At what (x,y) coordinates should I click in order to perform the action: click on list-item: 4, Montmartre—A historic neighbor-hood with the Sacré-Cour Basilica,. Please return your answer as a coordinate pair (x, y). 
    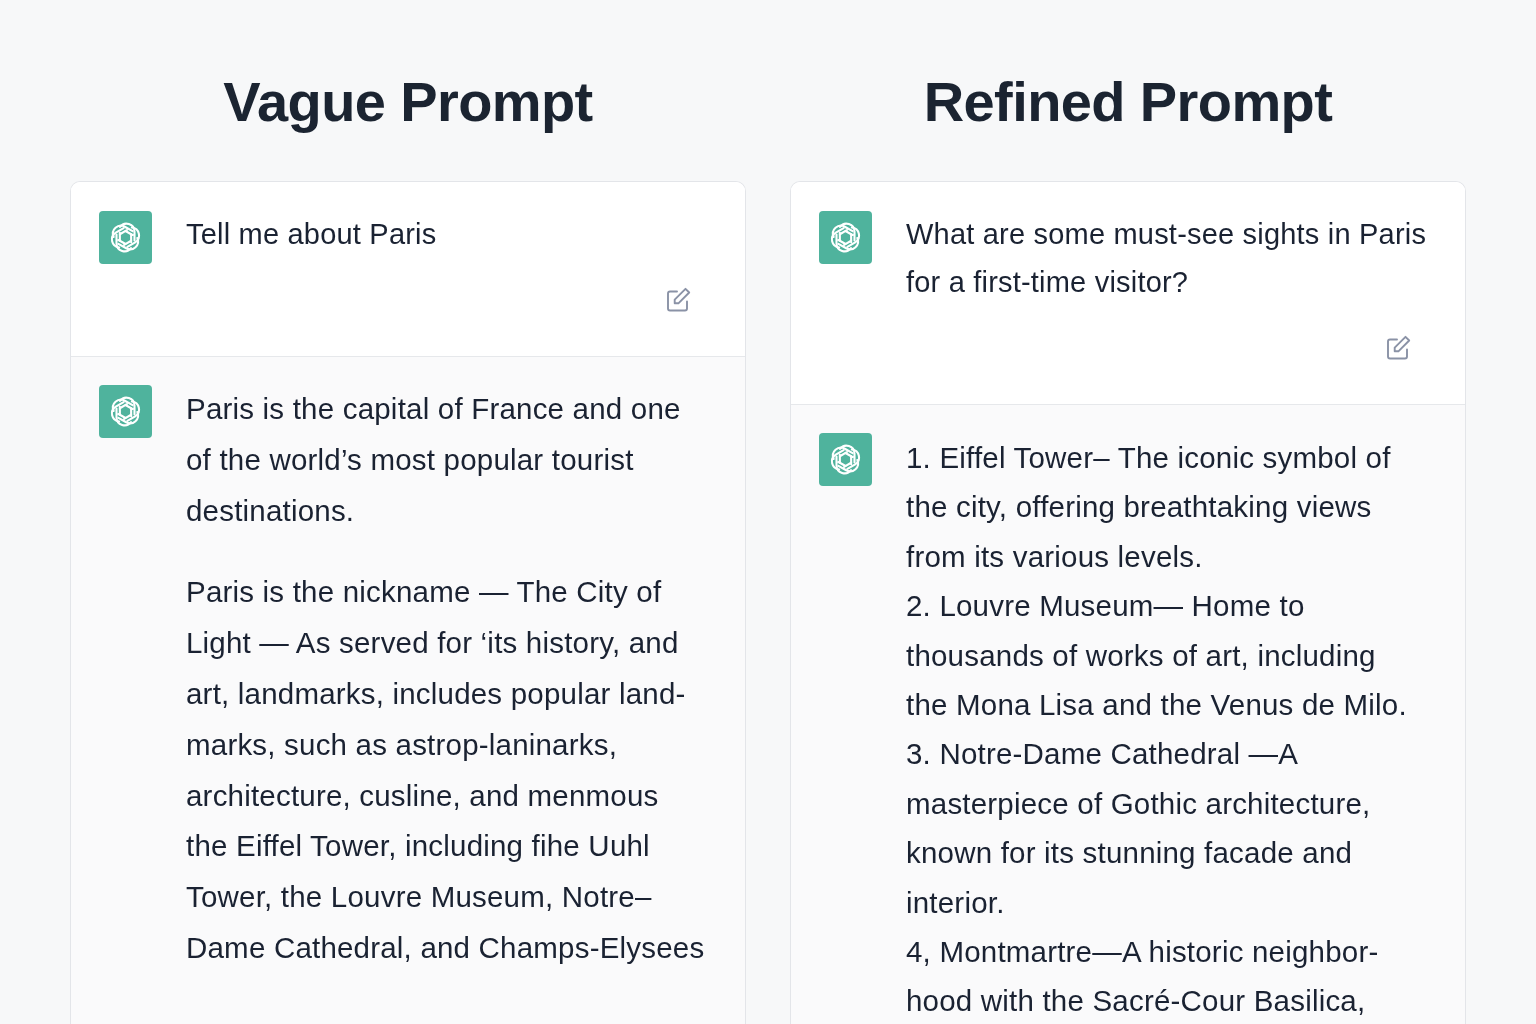
    Looking at the image, I should click on (1143, 977).